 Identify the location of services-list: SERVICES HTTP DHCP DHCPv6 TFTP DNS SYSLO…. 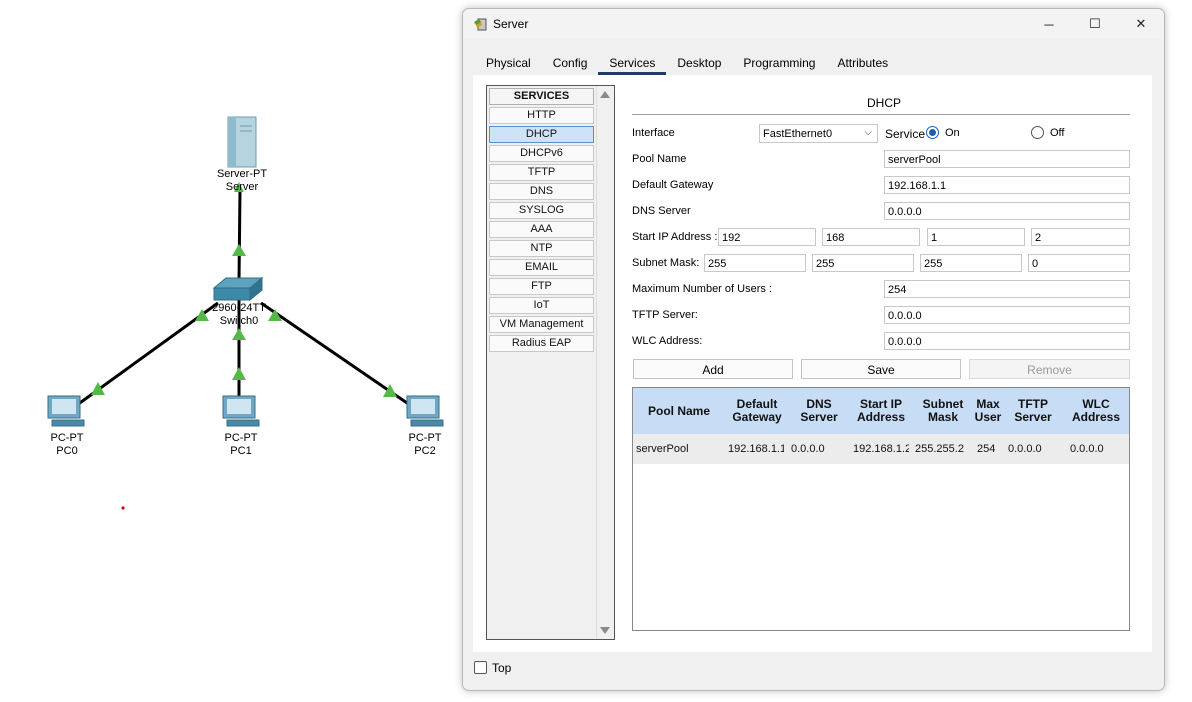
(550, 362).